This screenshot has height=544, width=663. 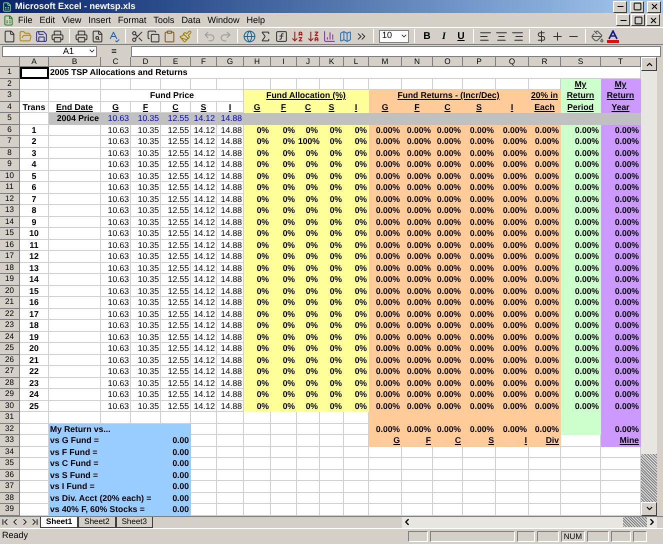 What do you see at coordinates (621, 62) in the screenshot?
I see `column-header: T` at bounding box center [621, 62].